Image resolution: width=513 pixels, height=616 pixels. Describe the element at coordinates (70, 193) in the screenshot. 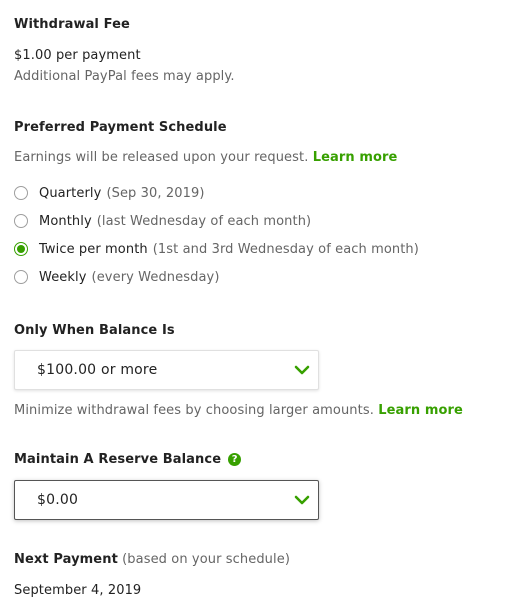

I see `schedule-option-label: Quarterly` at that location.